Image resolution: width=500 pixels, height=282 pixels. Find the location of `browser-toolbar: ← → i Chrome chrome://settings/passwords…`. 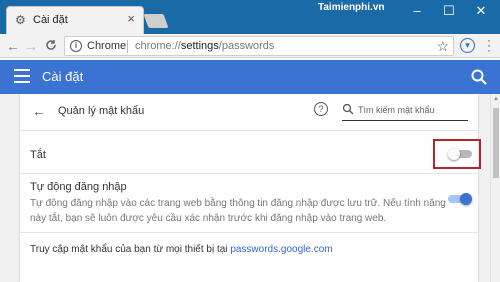

browser-toolbar: ← → i Chrome chrome://settings/passwords… is located at coordinates (250, 46).